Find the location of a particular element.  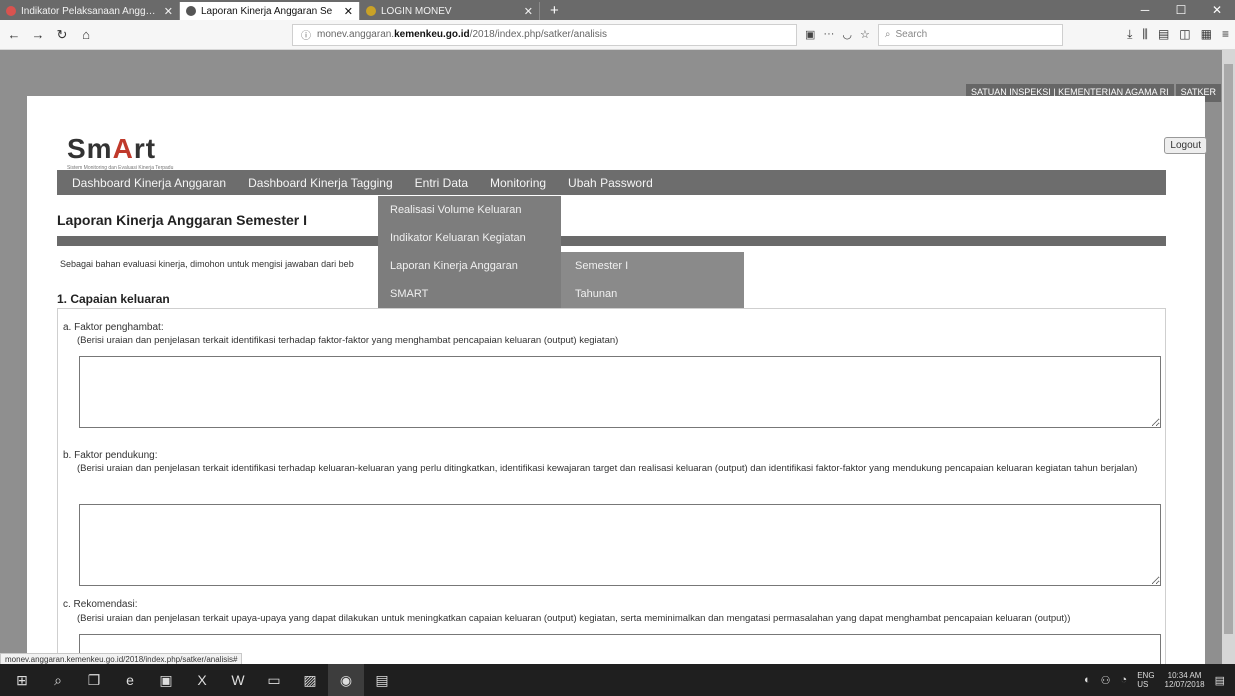

question-label-b: b. Faktor pendukung: is located at coordinates (110, 455).